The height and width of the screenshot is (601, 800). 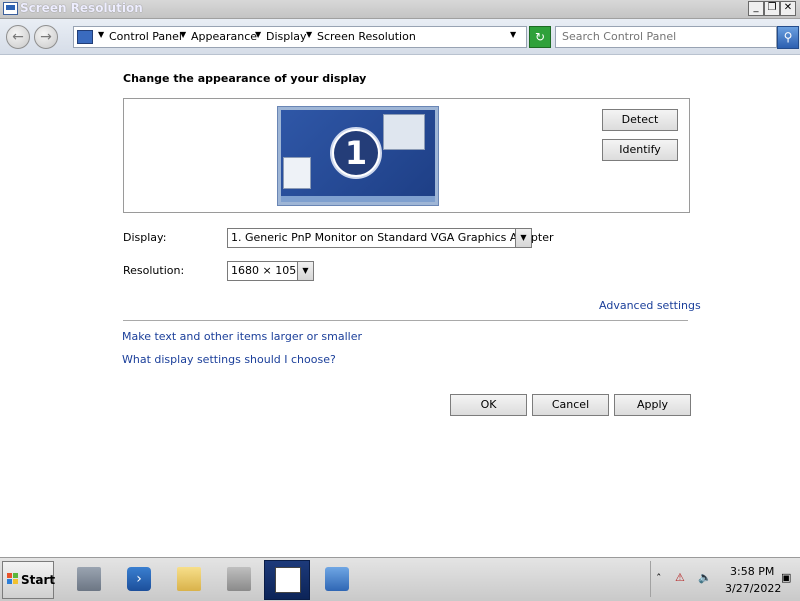 What do you see at coordinates (513, 34) in the screenshot?
I see `address-dropdown-icon: ▼` at bounding box center [513, 34].